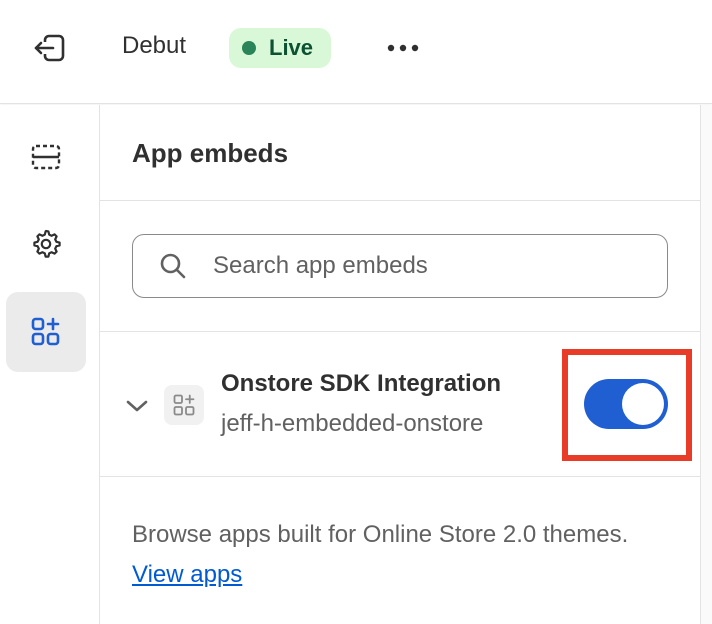  What do you see at coordinates (210, 153) in the screenshot?
I see `page-title: App embeds` at bounding box center [210, 153].